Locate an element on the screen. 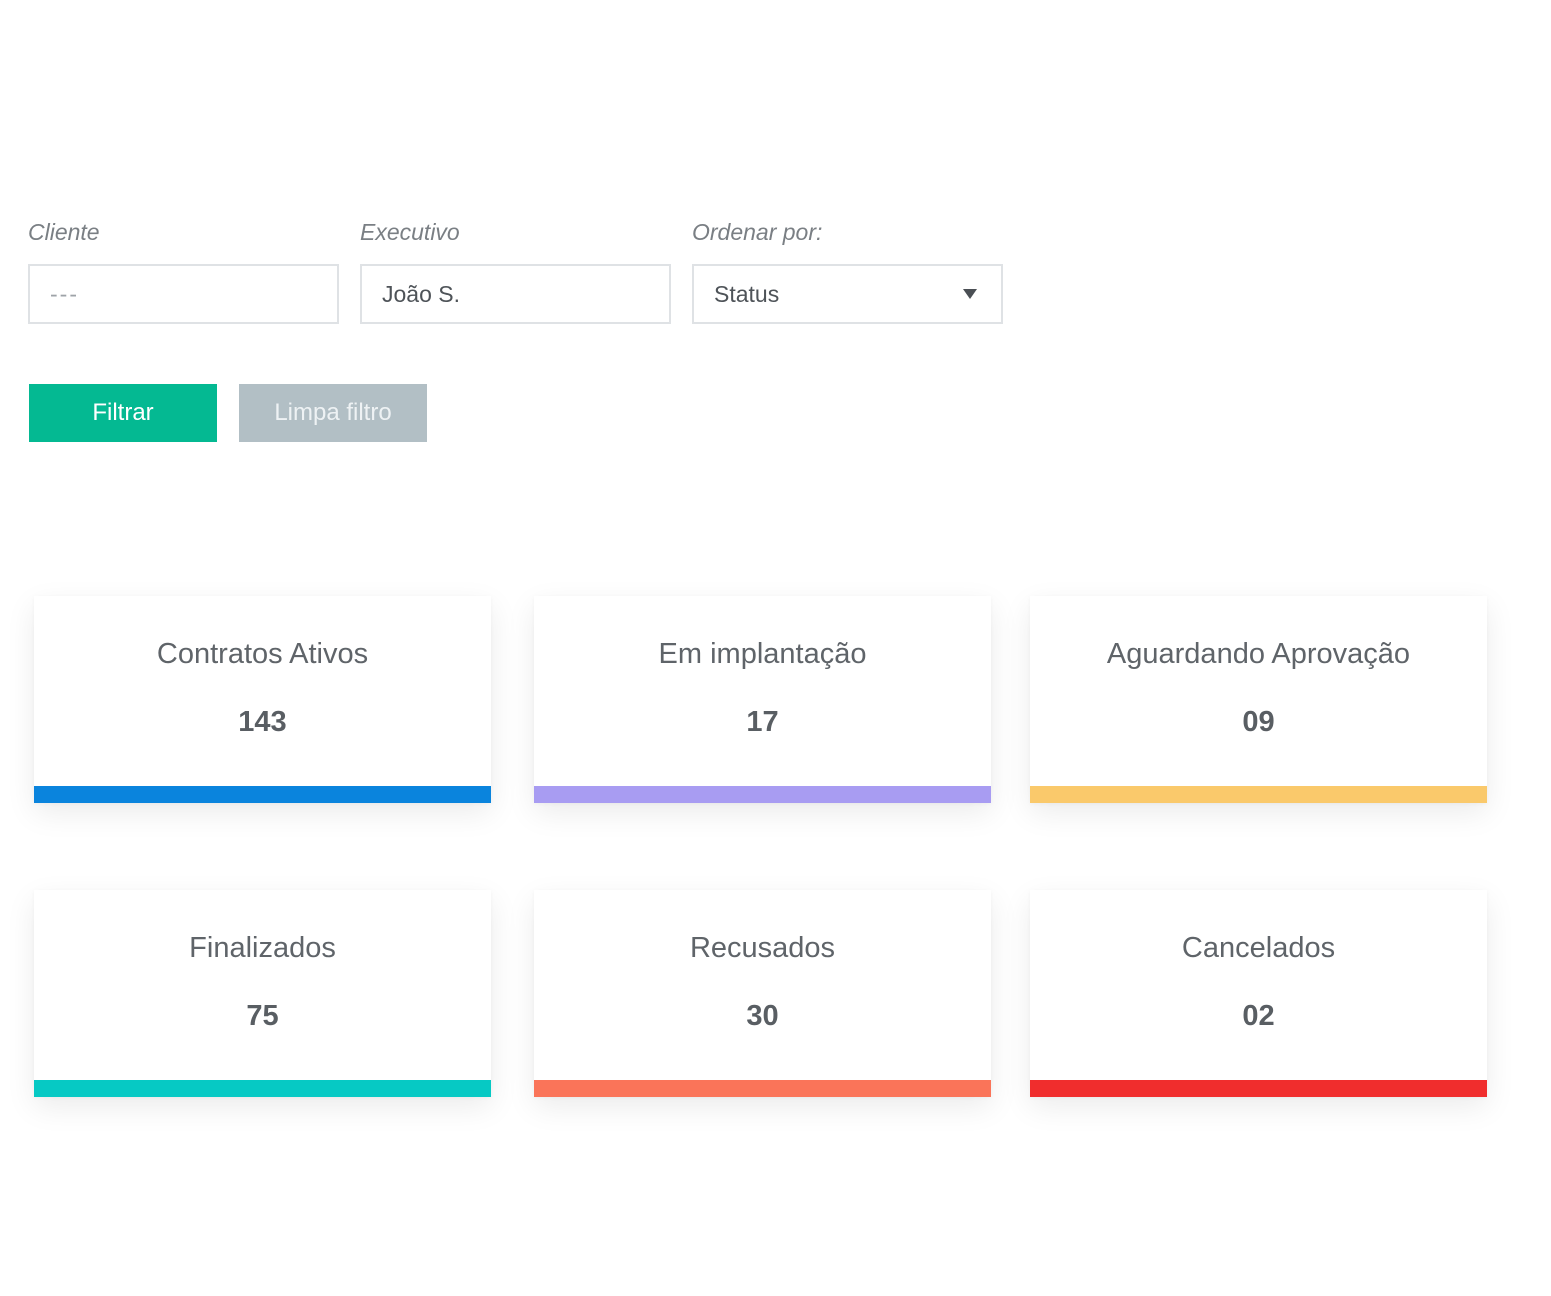 The width and height of the screenshot is (1551, 1296). executivo-field-group: Executivo is located at coordinates (515, 270).